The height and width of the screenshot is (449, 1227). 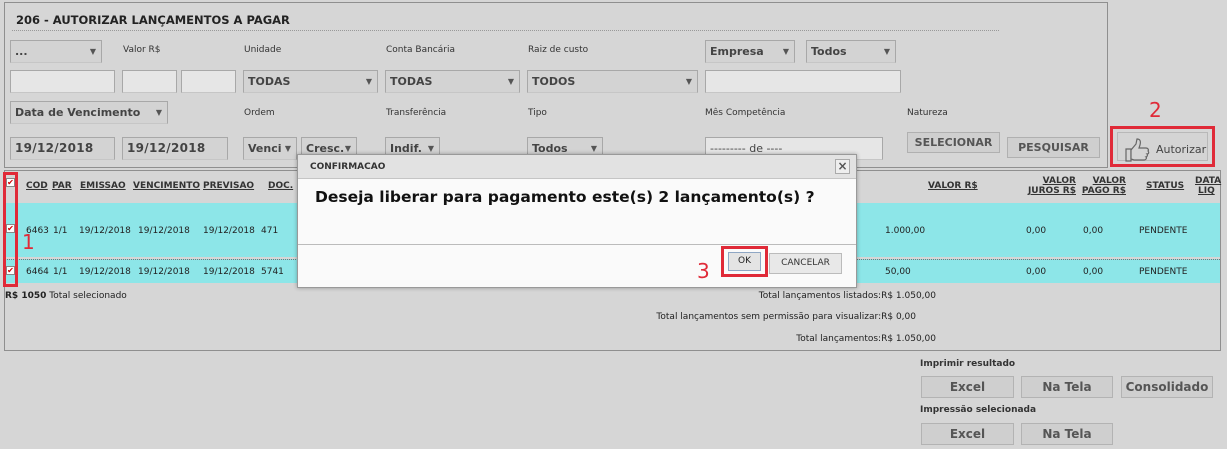 I want to click on cell-doc: 471, so click(x=270, y=231).